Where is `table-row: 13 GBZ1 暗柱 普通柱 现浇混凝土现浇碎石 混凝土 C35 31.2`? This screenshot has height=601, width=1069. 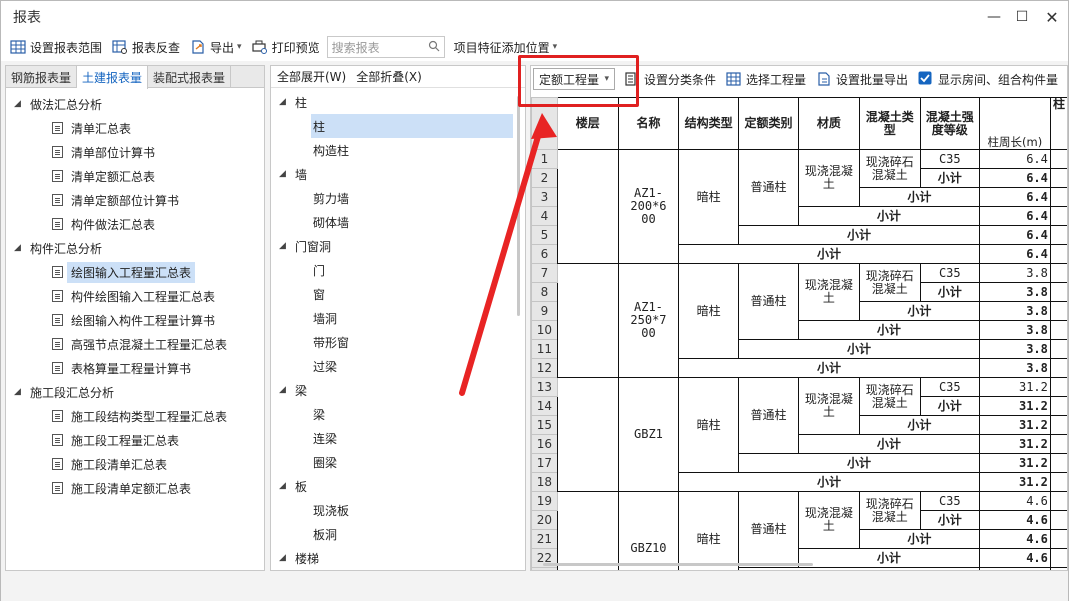 table-row: 13 GBZ1 暗柱 普通柱 现浇混凝土现浇碎石 混凝土 C35 31.2 is located at coordinates (799, 434).